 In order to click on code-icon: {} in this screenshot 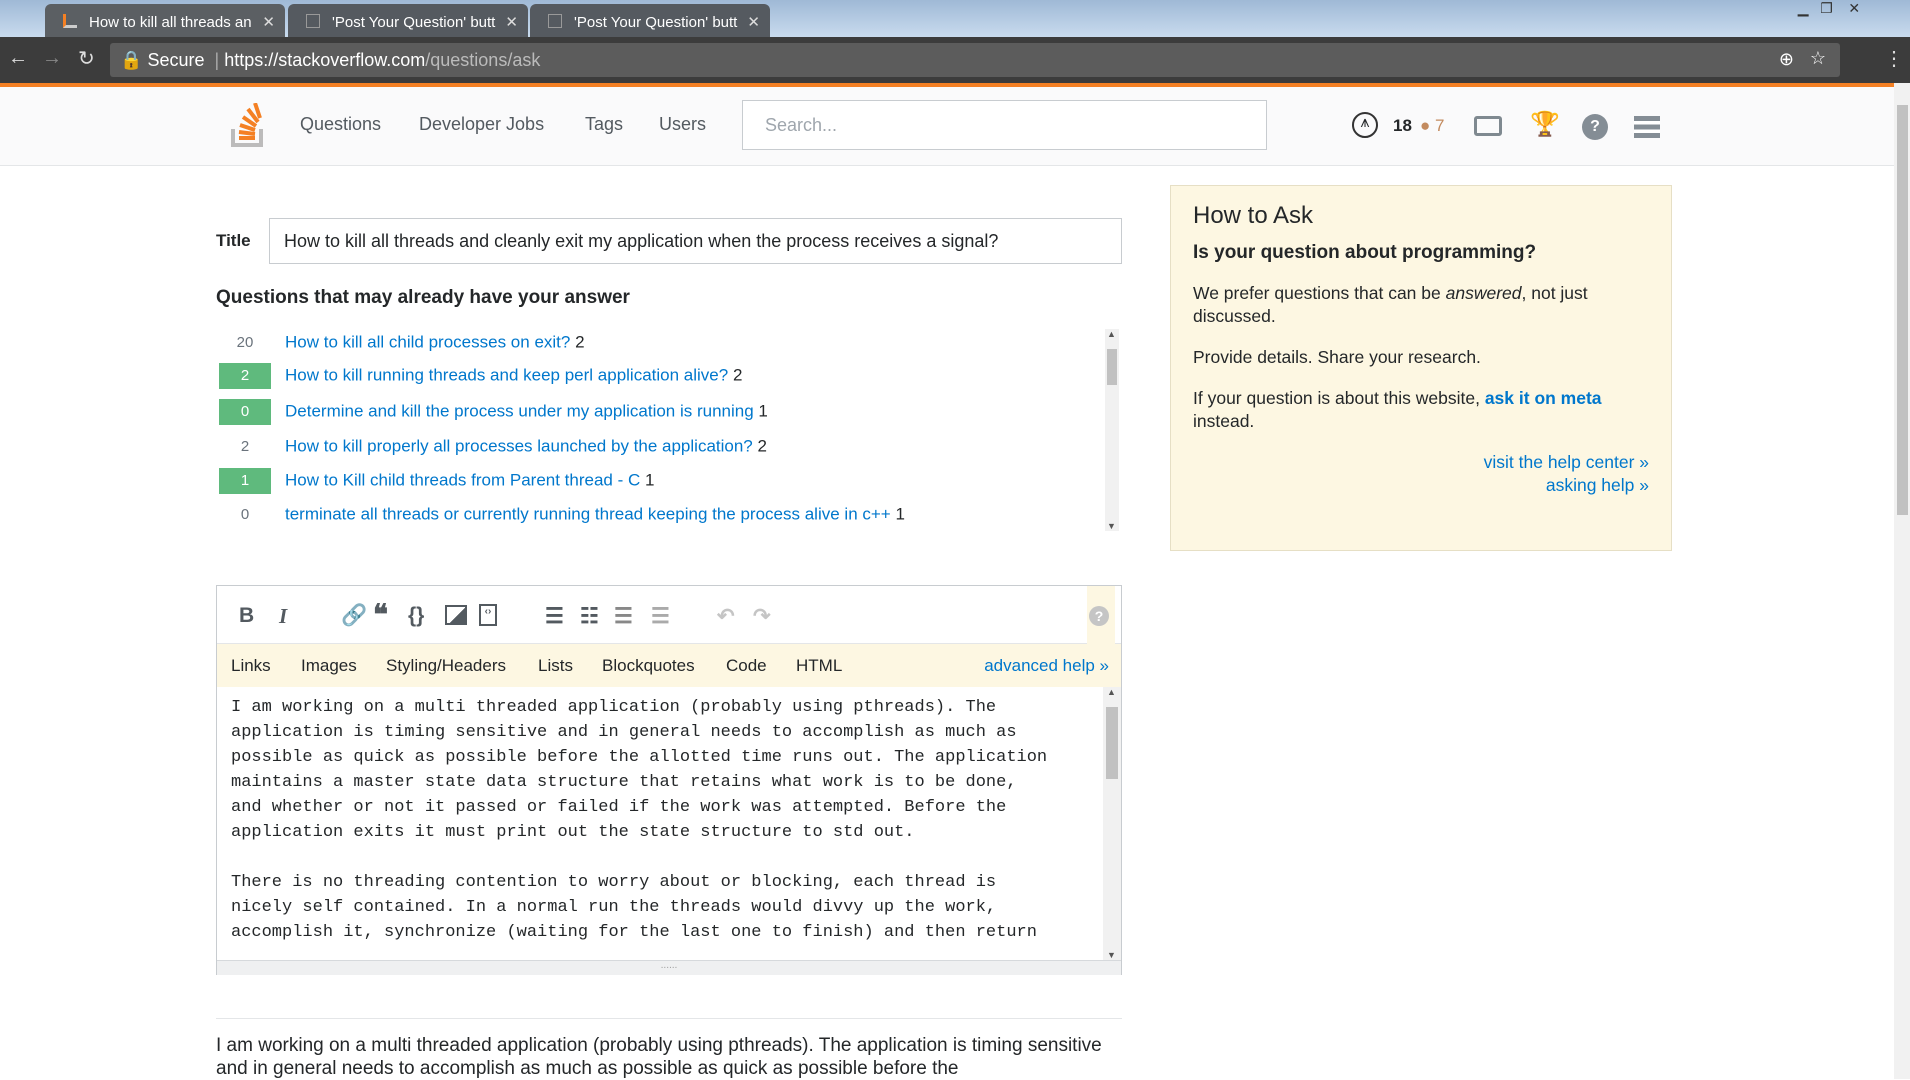, I will do `click(416, 616)`.